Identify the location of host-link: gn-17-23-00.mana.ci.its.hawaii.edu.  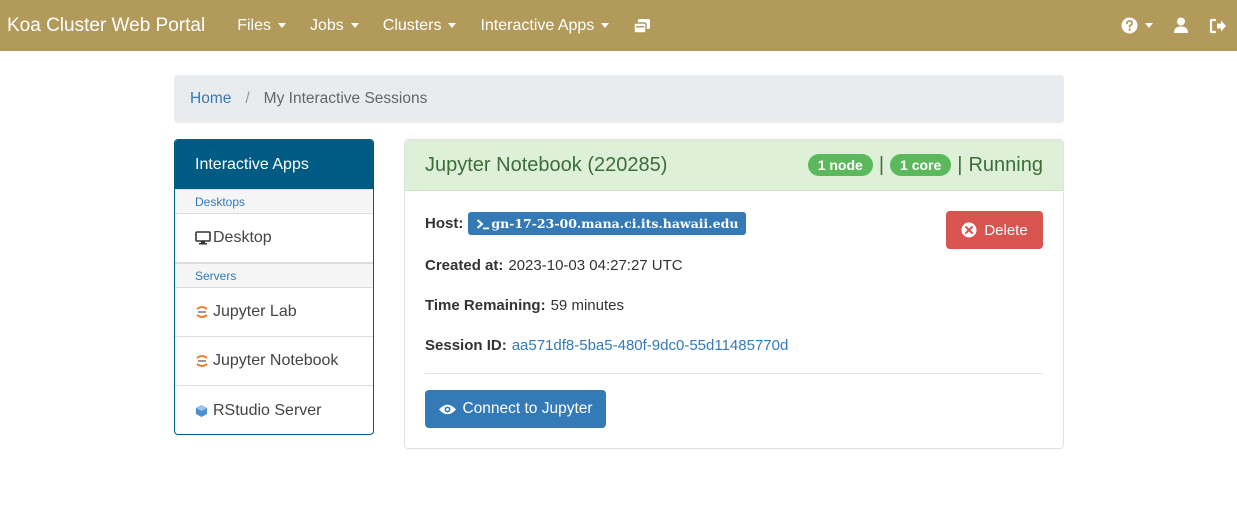
(607, 223).